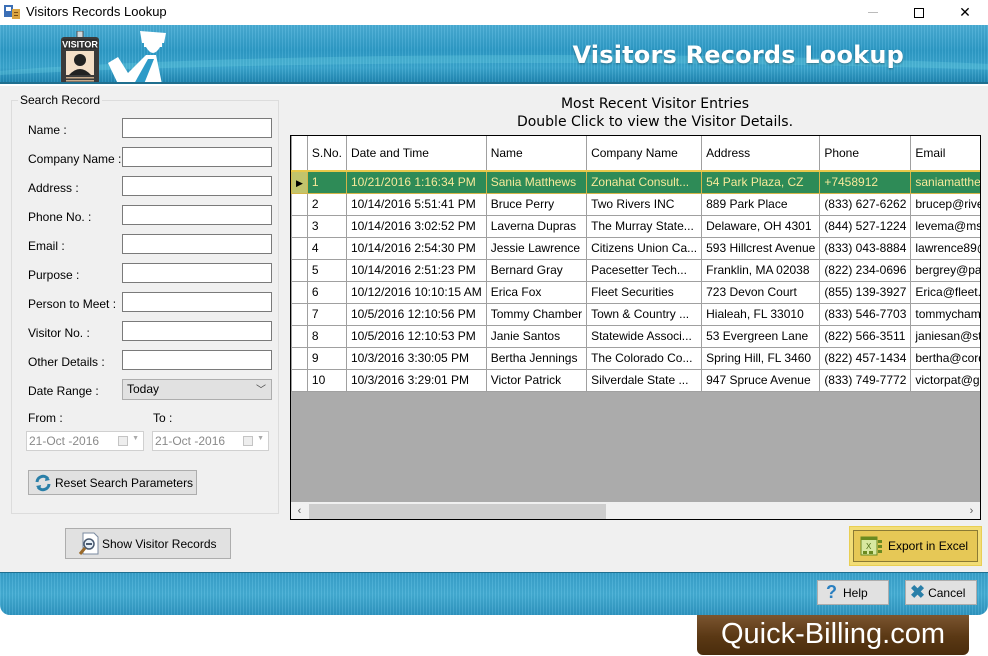 This screenshot has width=988, height=656. I want to click on cell-sno: 8, so click(326, 336).